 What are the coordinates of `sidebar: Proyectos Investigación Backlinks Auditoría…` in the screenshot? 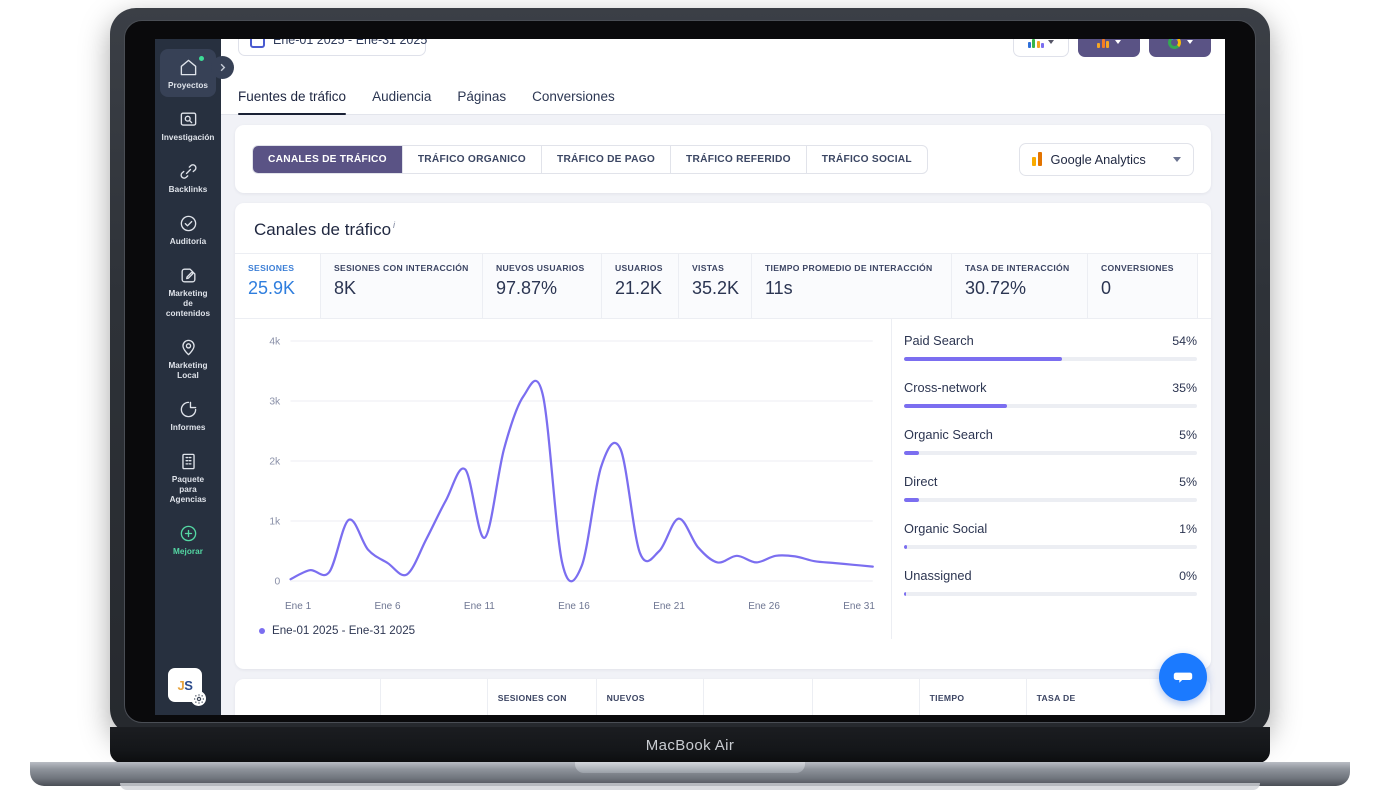 It's located at (188, 377).